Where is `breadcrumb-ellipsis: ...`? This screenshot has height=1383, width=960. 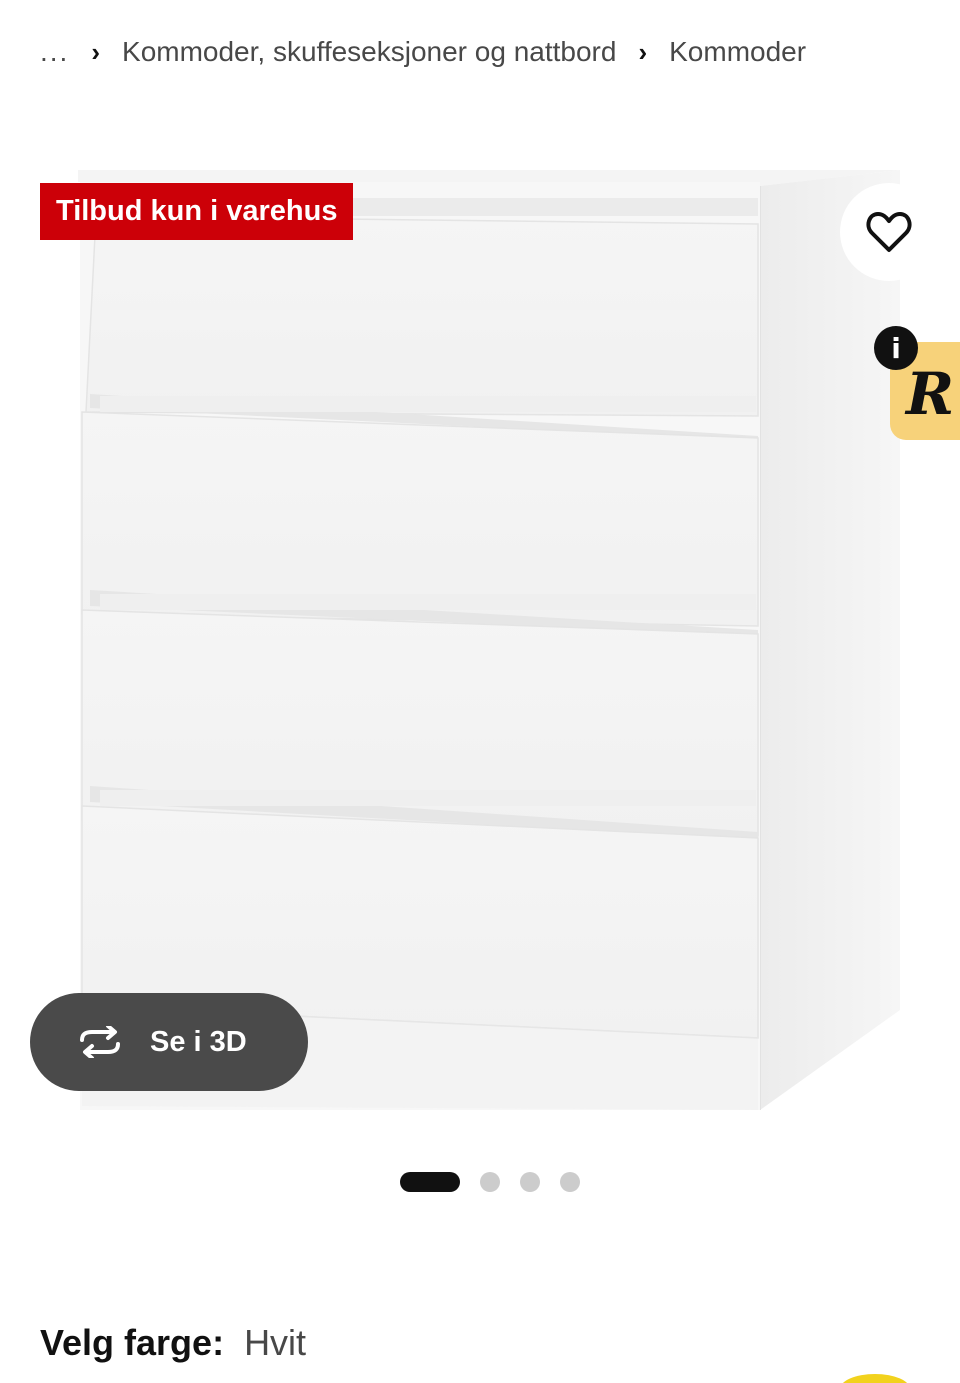
breadcrumb-ellipsis: ... is located at coordinates (54, 52).